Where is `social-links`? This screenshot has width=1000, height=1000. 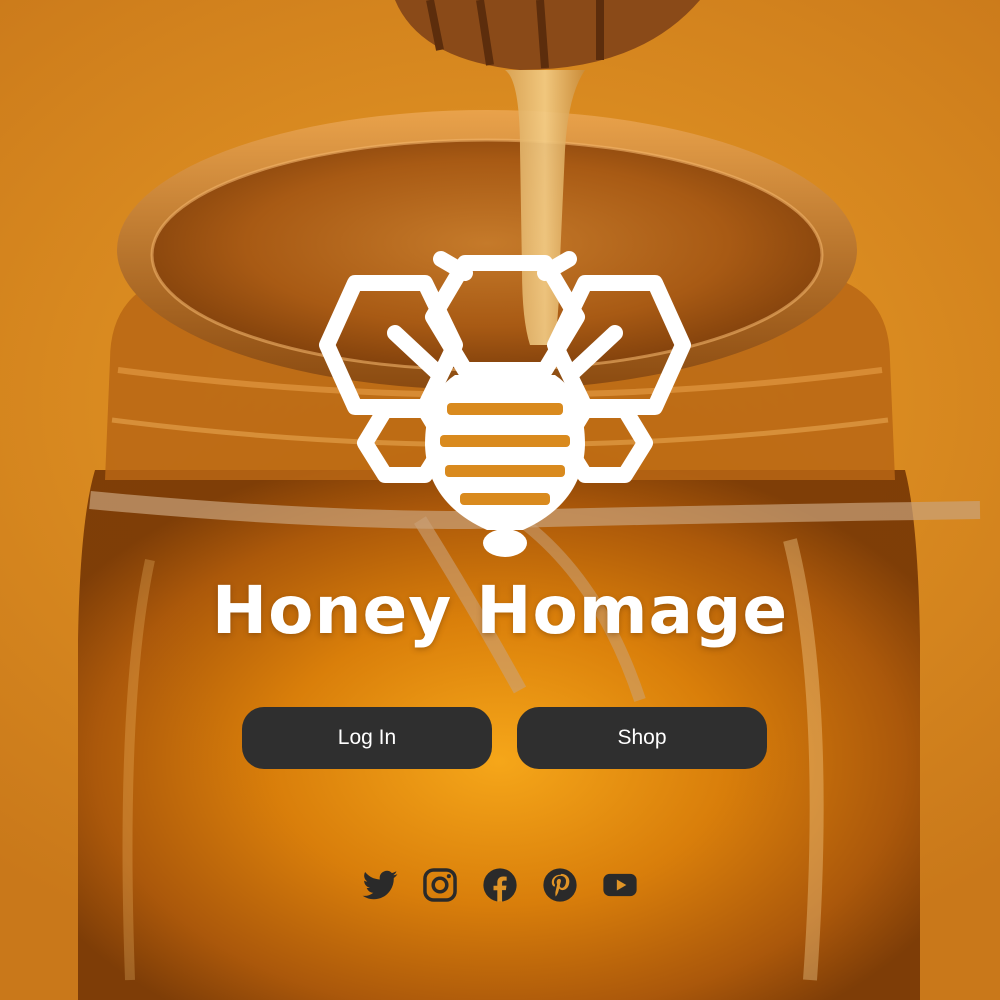
social-links is located at coordinates (500, 885).